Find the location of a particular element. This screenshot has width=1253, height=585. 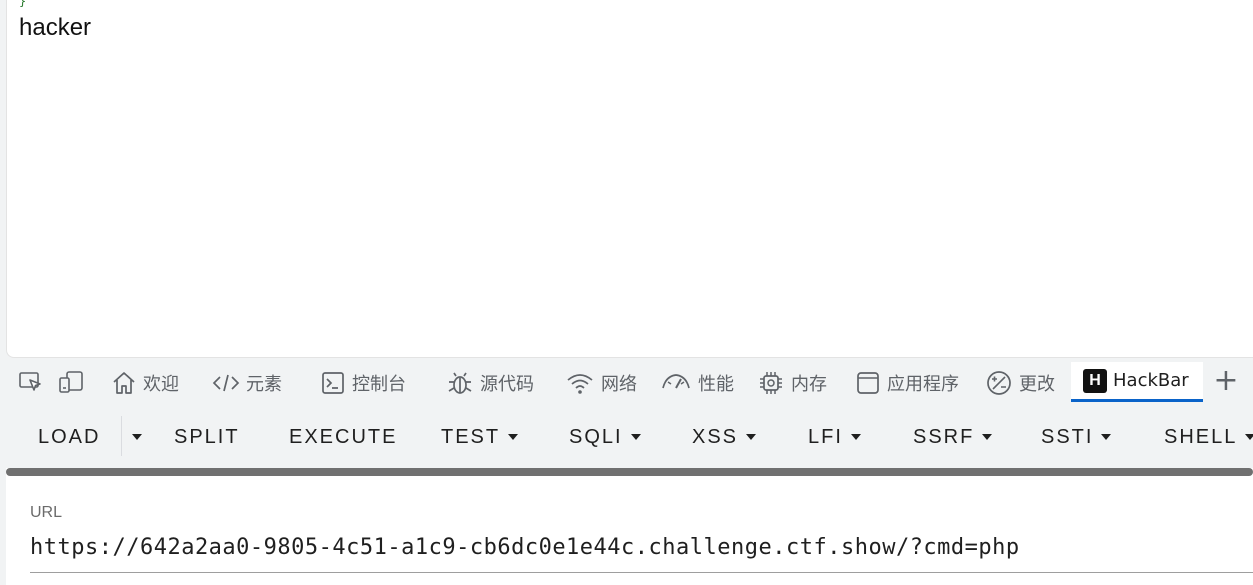

tab-label: 内存 is located at coordinates (809, 384).